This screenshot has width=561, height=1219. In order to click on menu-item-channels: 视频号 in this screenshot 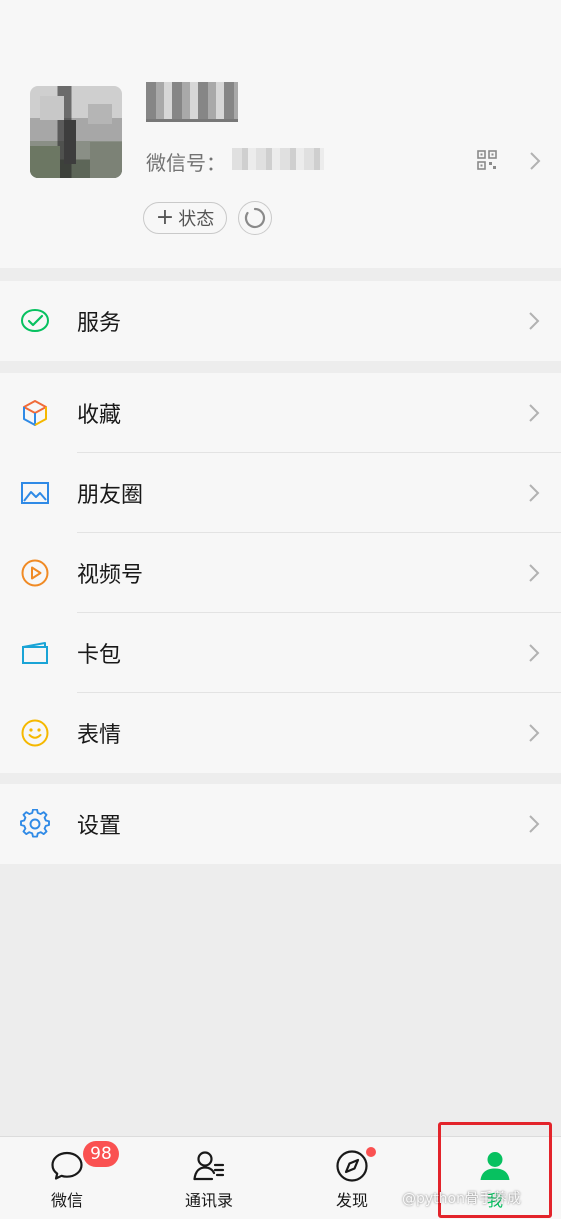, I will do `click(280, 573)`.